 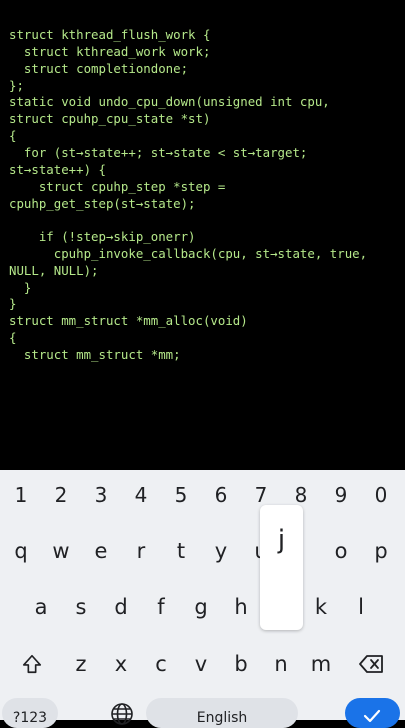 I want to click on backspace-icon, so click(x=372, y=664).